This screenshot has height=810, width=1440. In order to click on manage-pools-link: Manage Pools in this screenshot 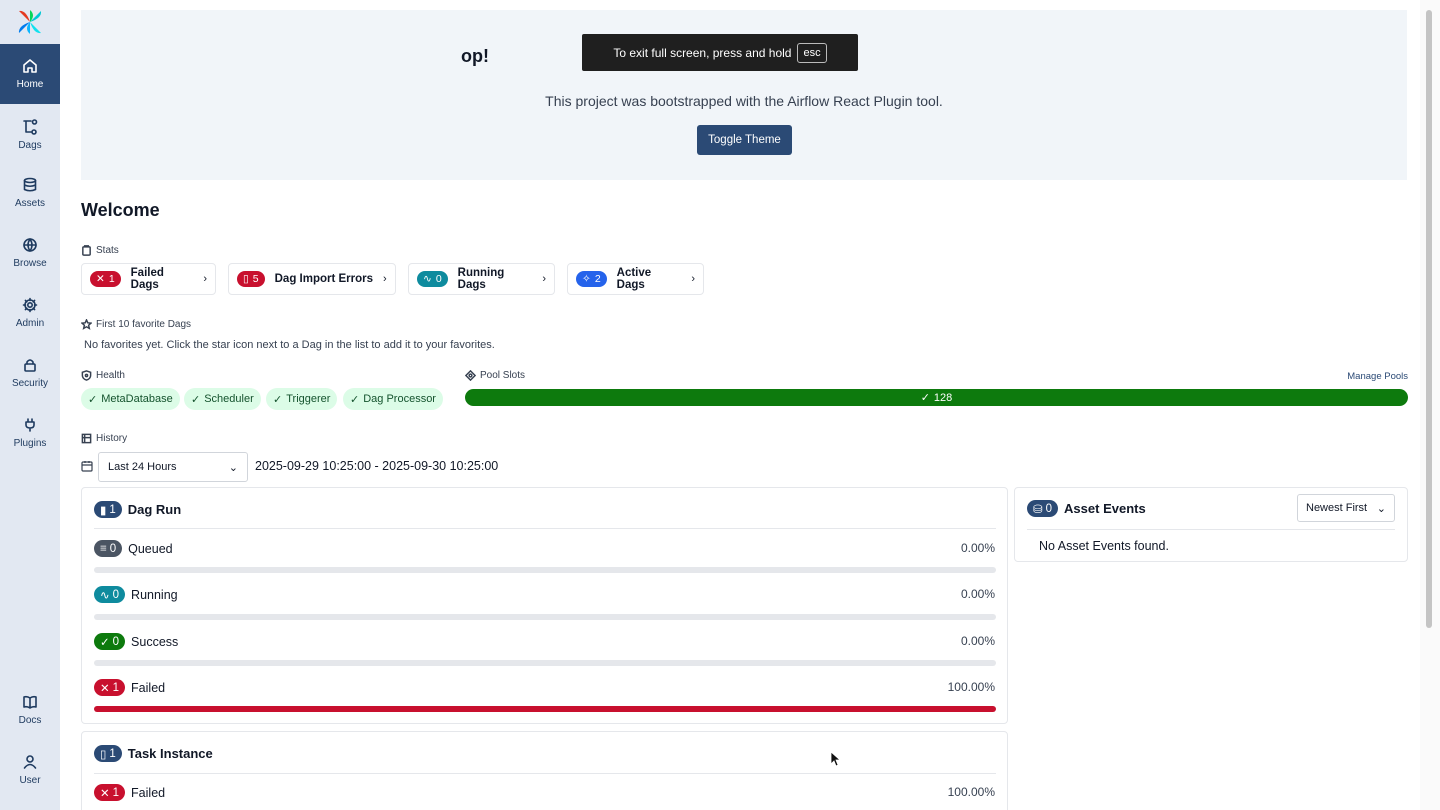, I will do `click(1377, 376)`.